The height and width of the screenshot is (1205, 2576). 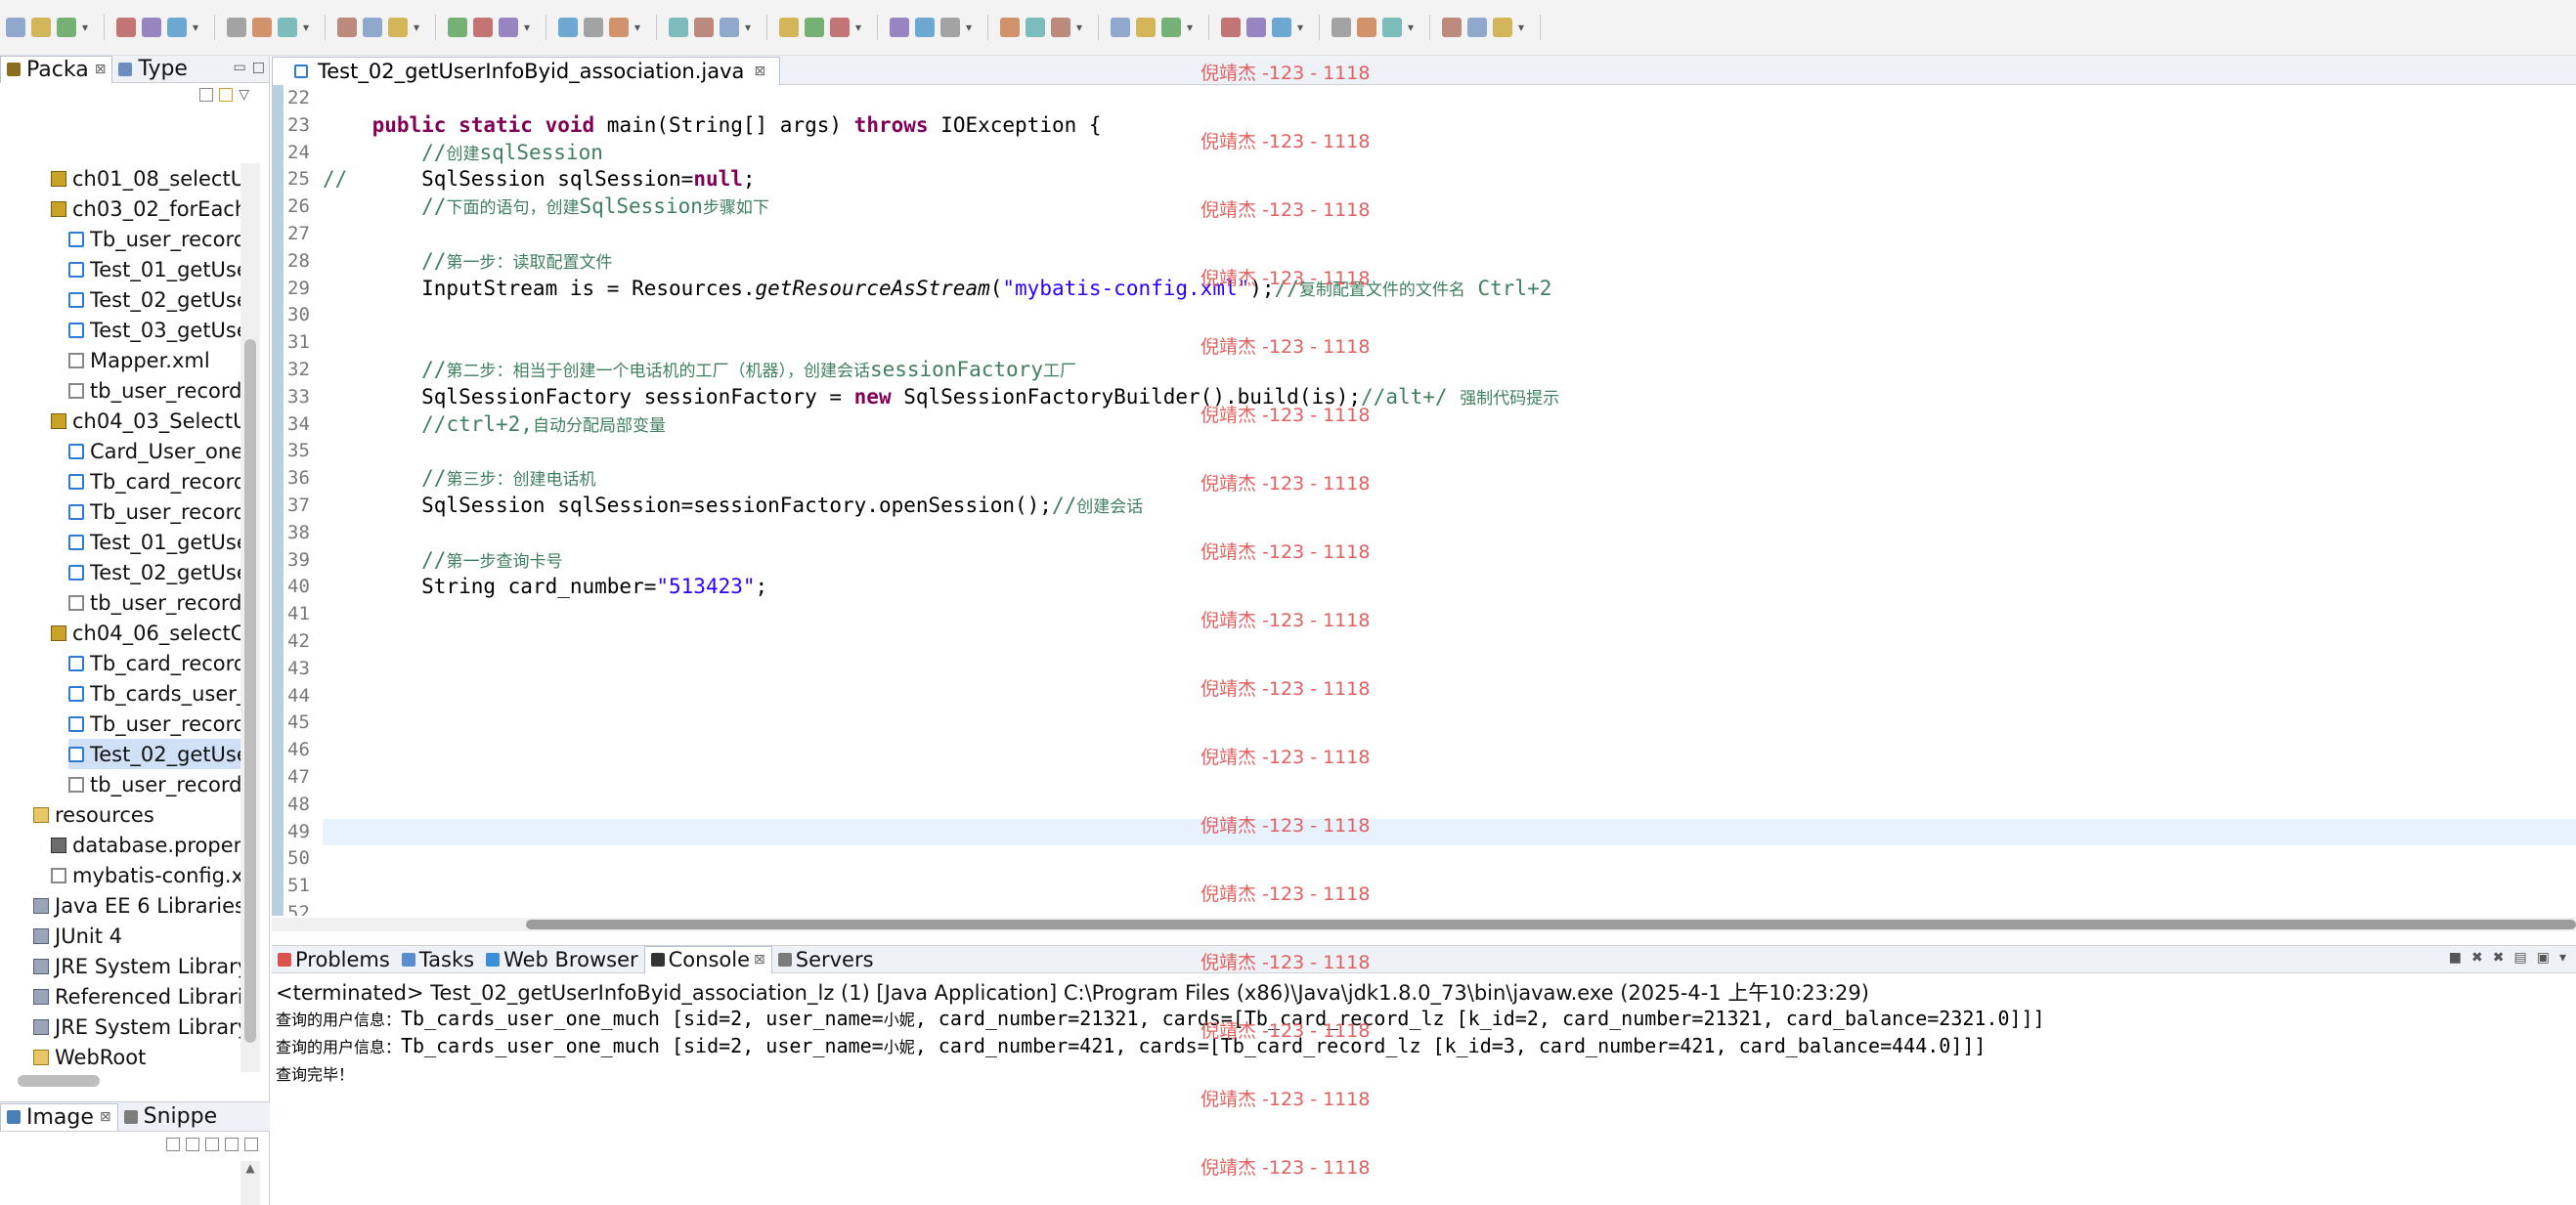 I want to click on maximize-icon: □, so click(x=258, y=67).